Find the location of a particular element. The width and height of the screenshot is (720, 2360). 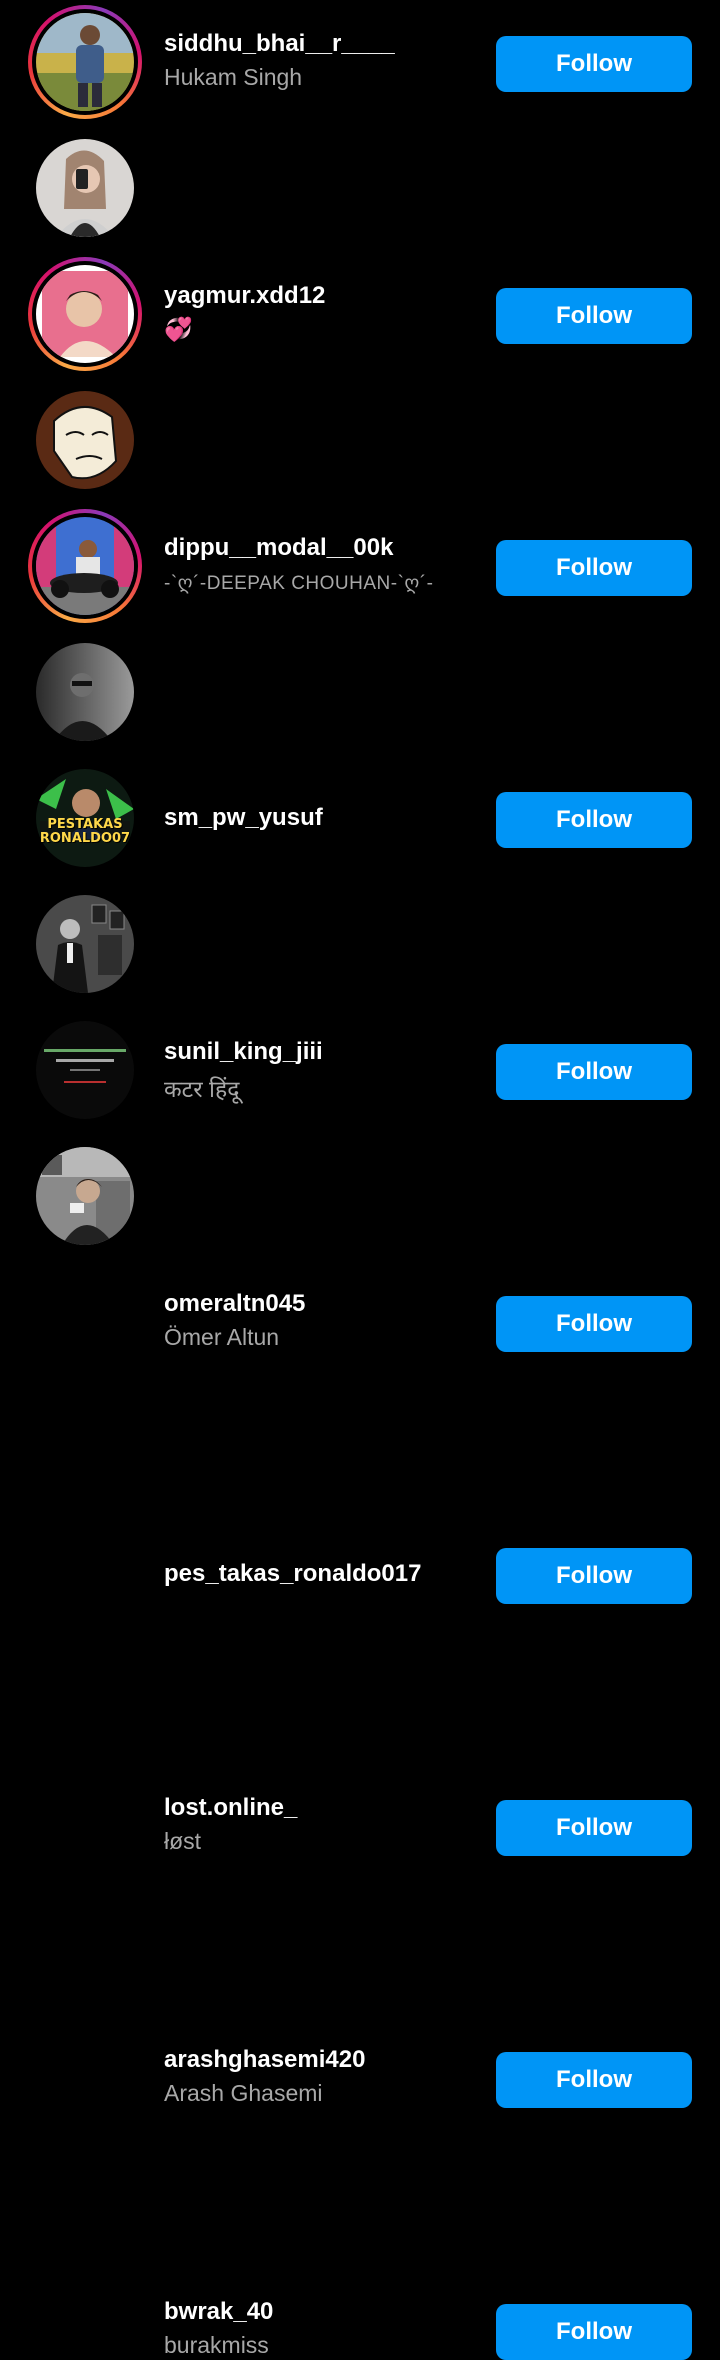

full-name: Arash Ghasemi is located at coordinates (243, 2093).